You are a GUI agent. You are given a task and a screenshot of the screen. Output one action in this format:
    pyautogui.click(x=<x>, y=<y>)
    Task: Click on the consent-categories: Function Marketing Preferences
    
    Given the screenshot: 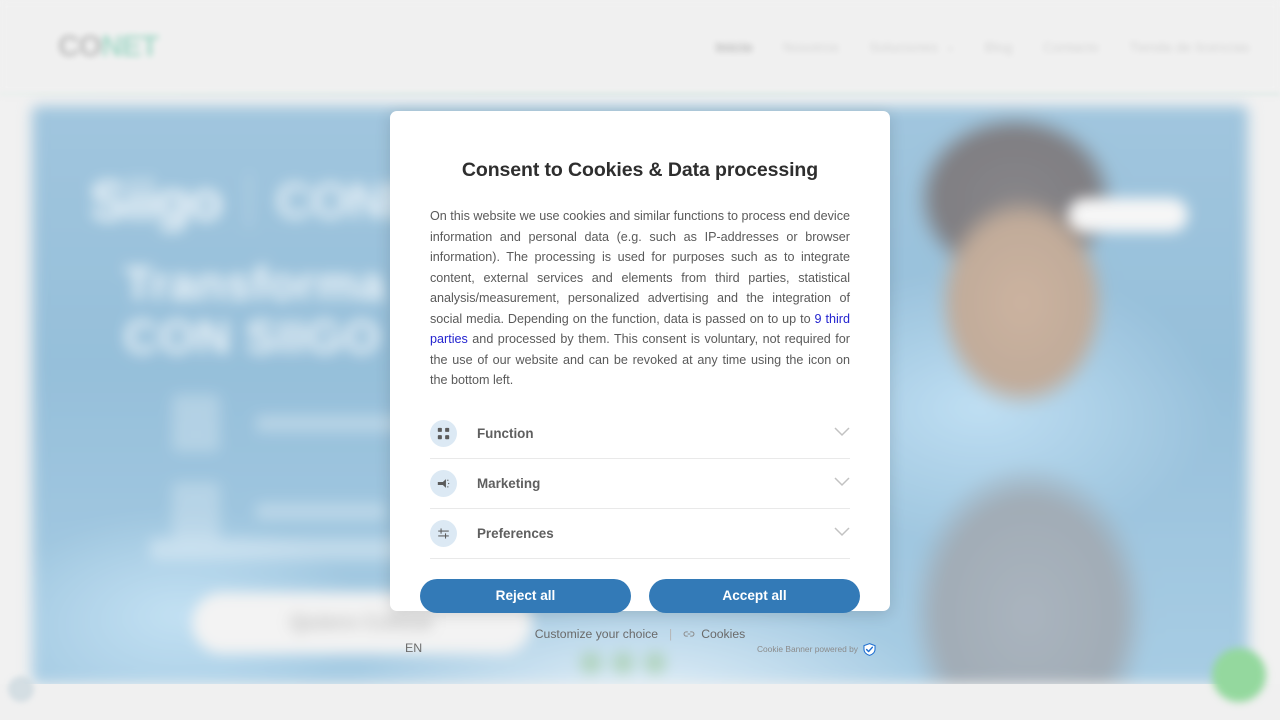 What is the action you would take?
    pyautogui.click(x=640, y=484)
    